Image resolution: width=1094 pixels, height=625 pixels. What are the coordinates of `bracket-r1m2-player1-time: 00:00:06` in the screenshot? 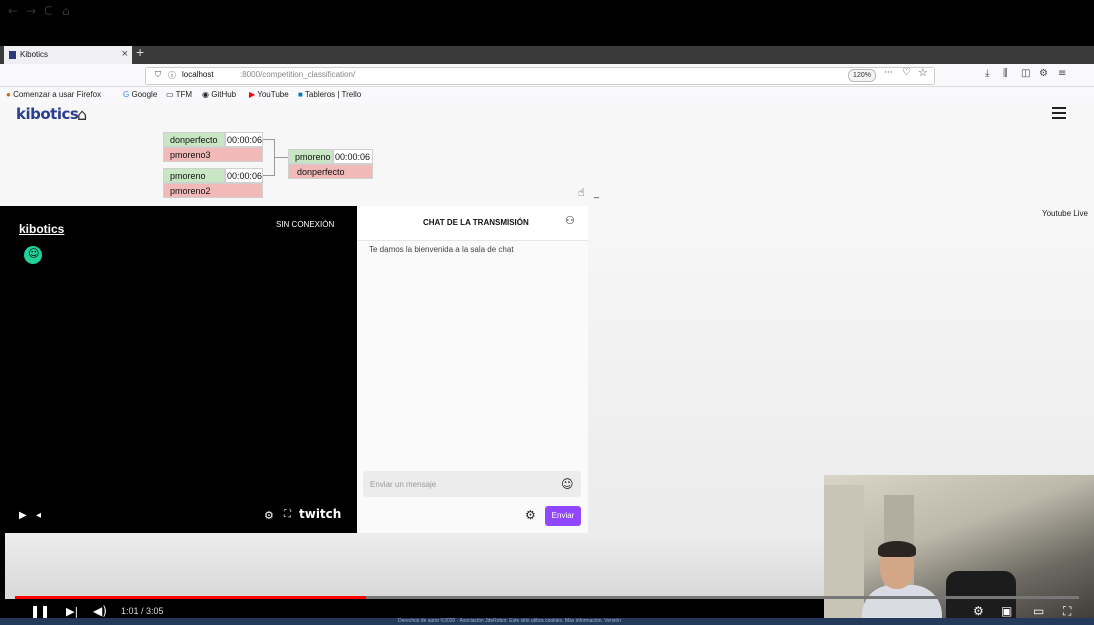 It's located at (244, 175).